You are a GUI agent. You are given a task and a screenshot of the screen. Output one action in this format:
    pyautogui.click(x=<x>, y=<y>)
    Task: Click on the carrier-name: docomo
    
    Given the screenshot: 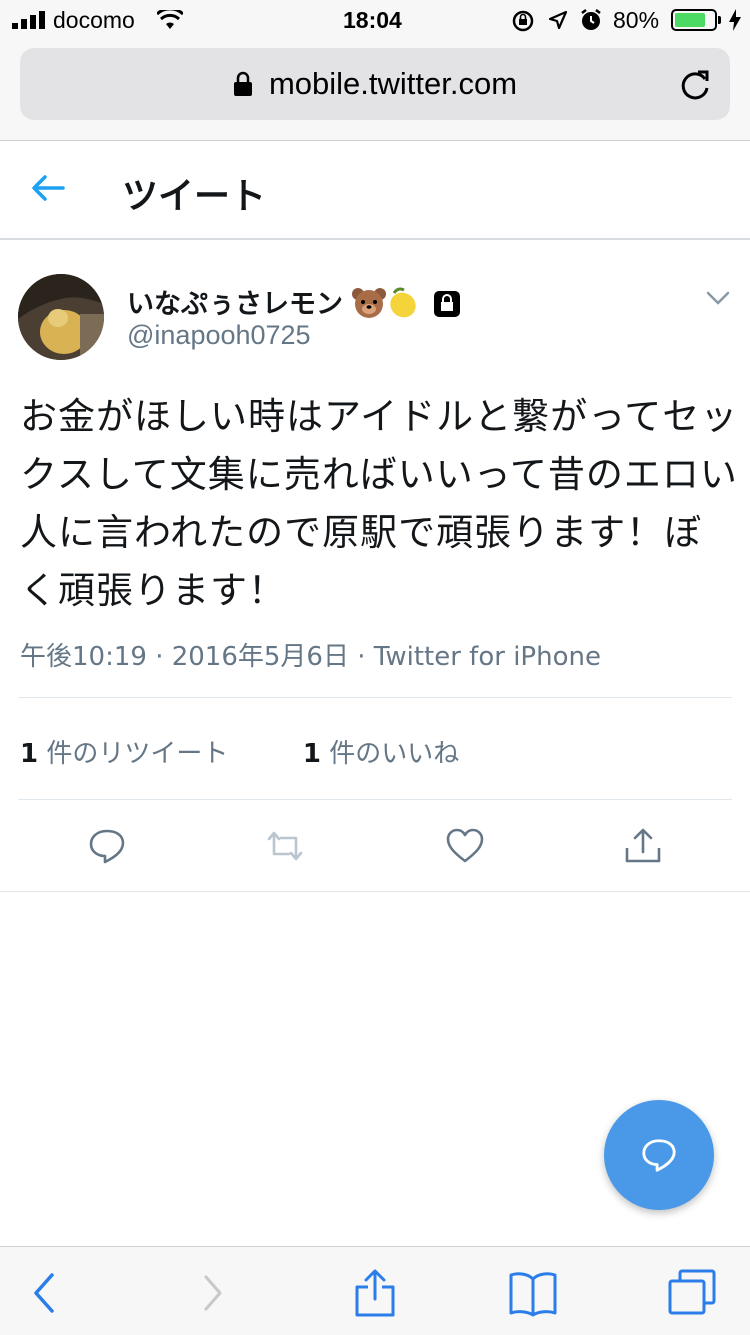 What is the action you would take?
    pyautogui.click(x=94, y=20)
    